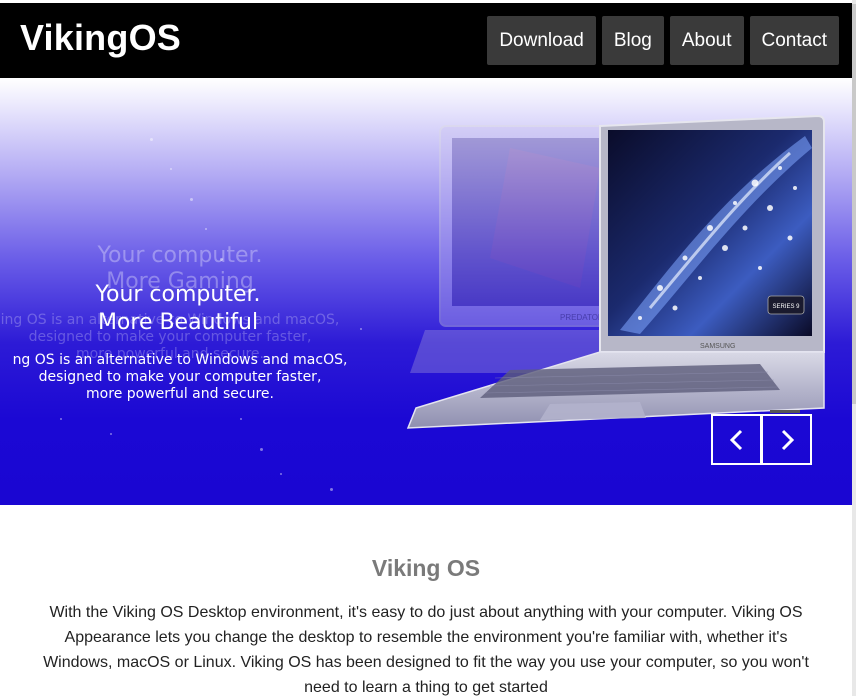 The height and width of the screenshot is (700, 856). I want to click on series9-badge-text: SERIES 9, so click(786, 307).